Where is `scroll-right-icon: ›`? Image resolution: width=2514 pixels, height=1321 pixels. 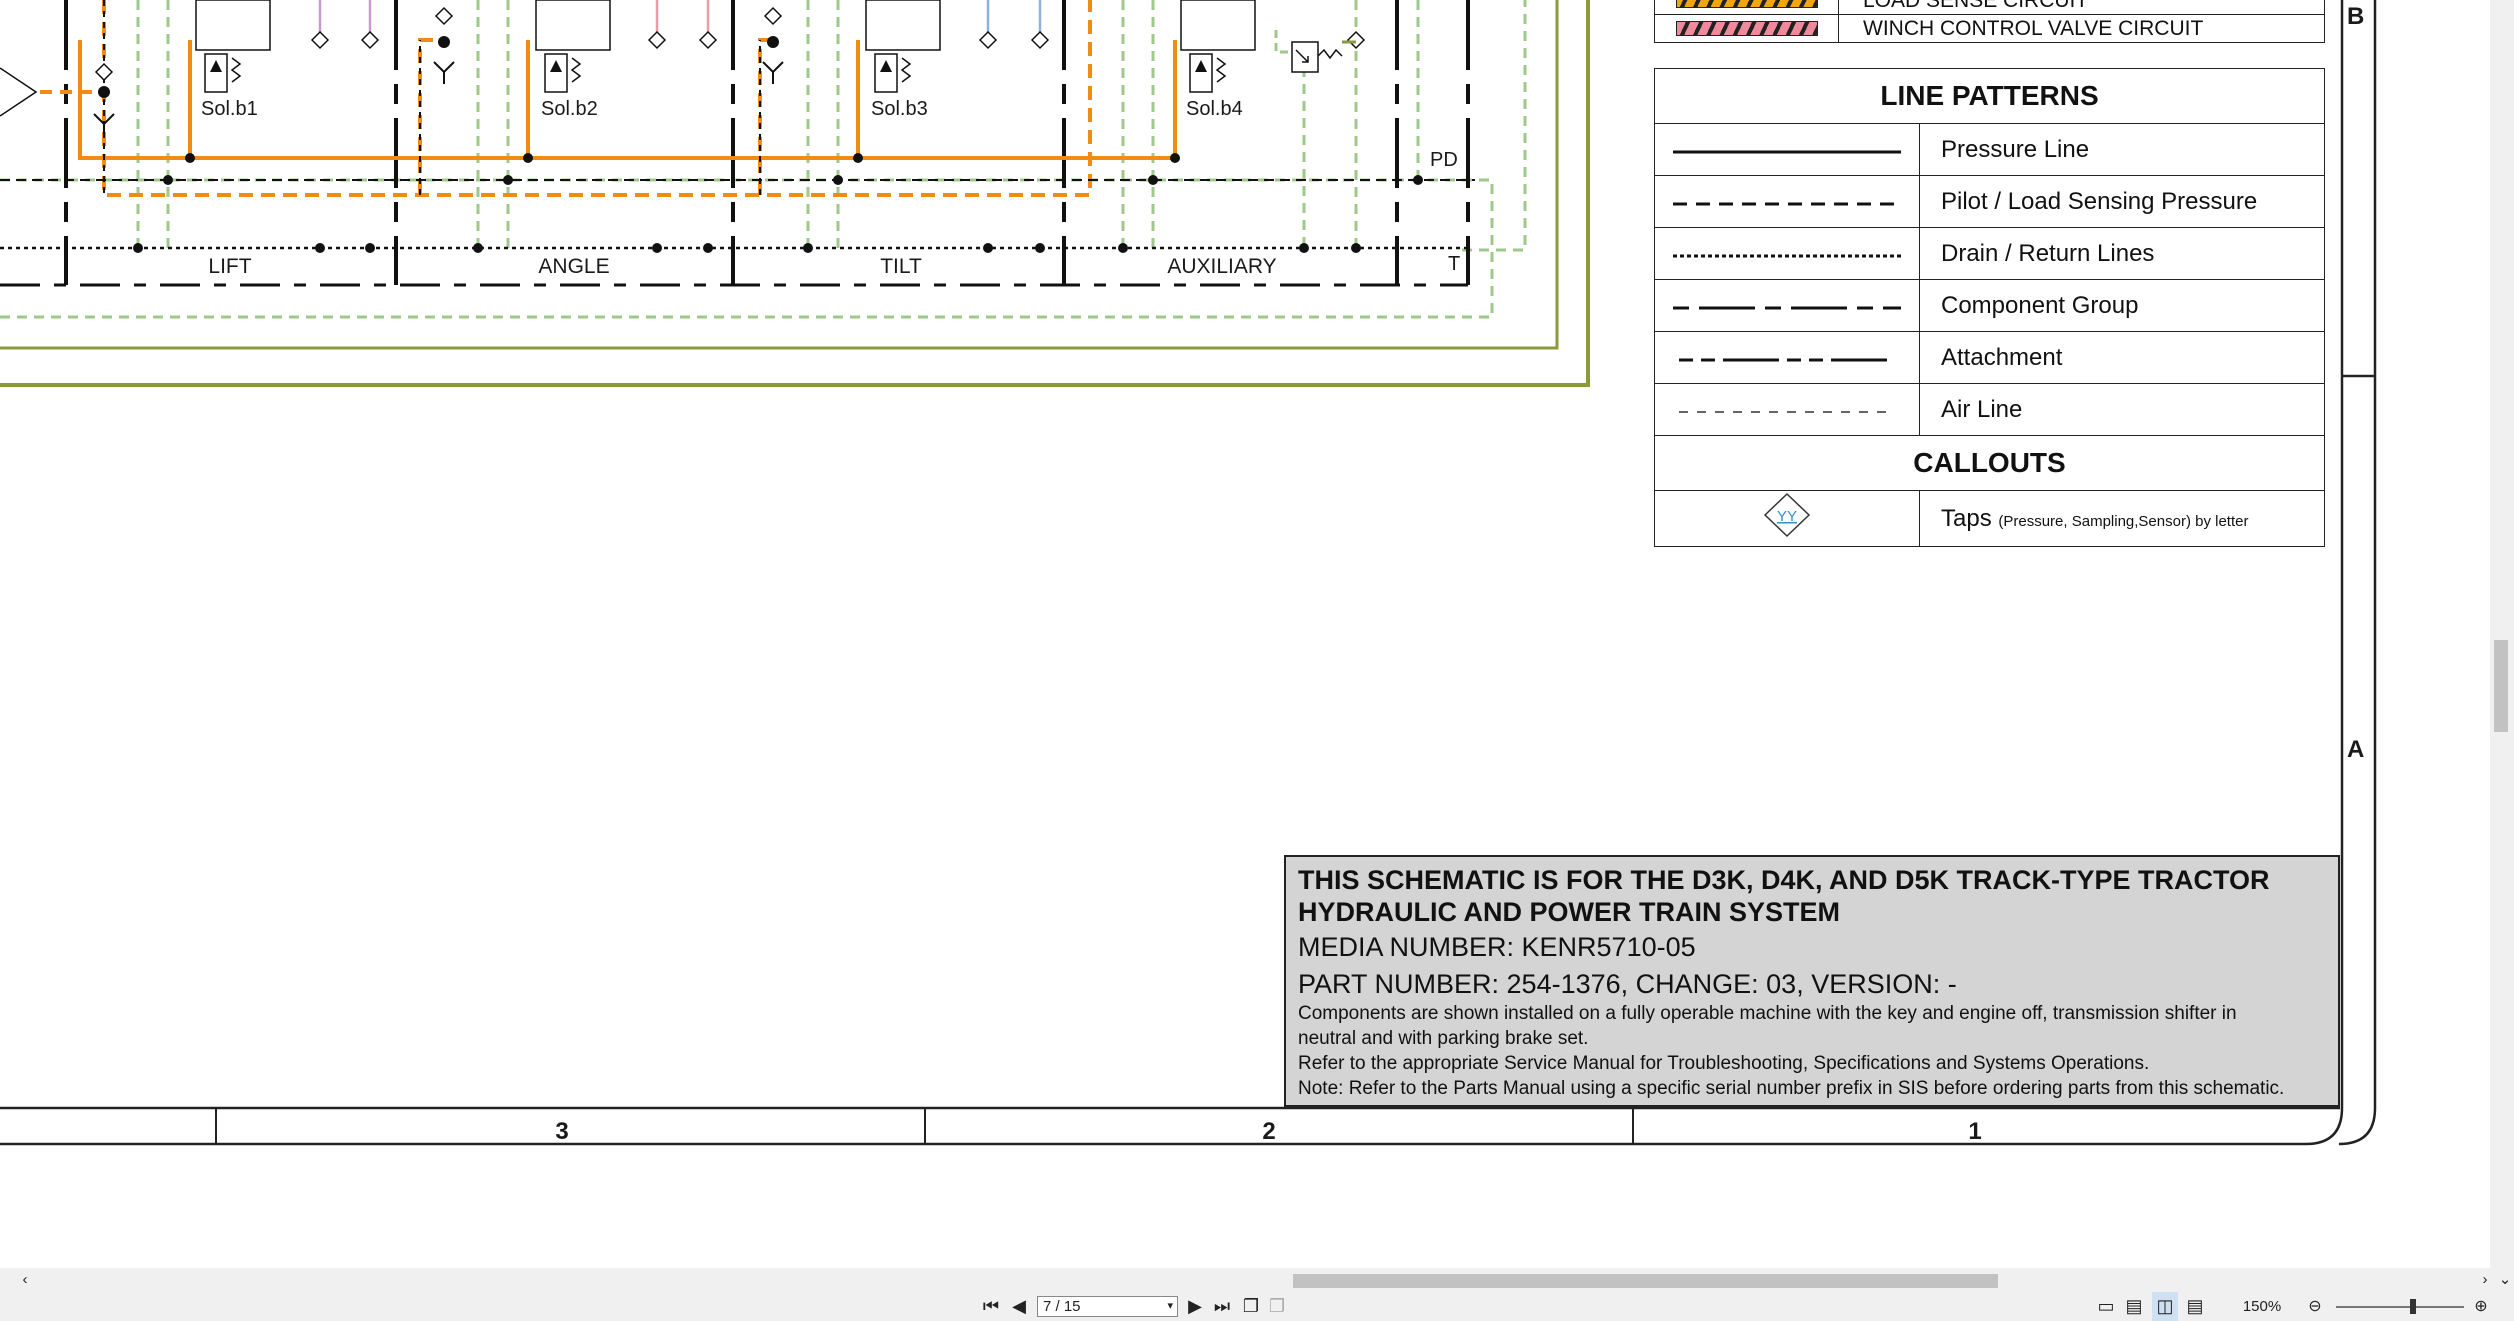
scroll-right-icon: › is located at coordinates (2485, 1279).